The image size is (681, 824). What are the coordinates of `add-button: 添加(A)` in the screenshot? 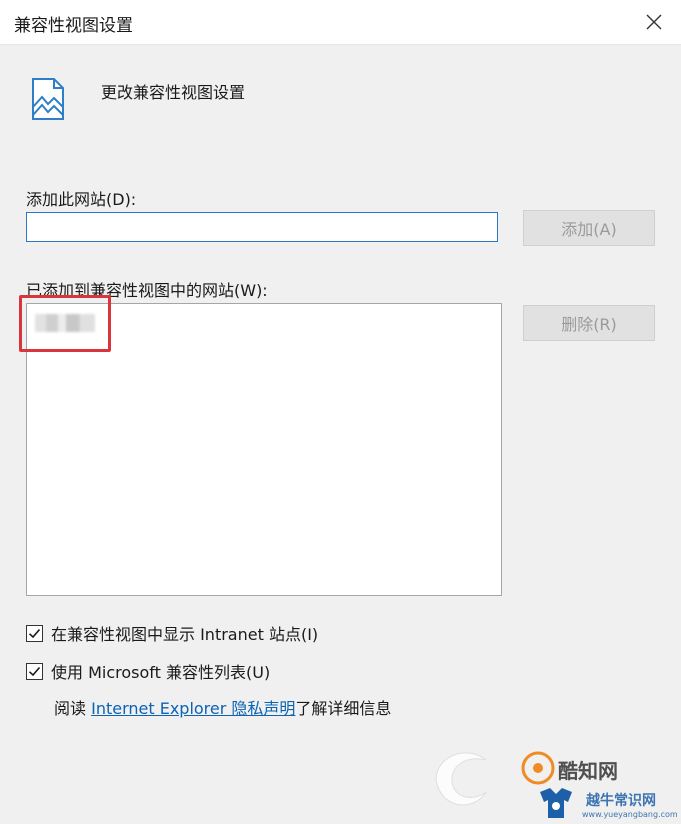 It's located at (589, 228).